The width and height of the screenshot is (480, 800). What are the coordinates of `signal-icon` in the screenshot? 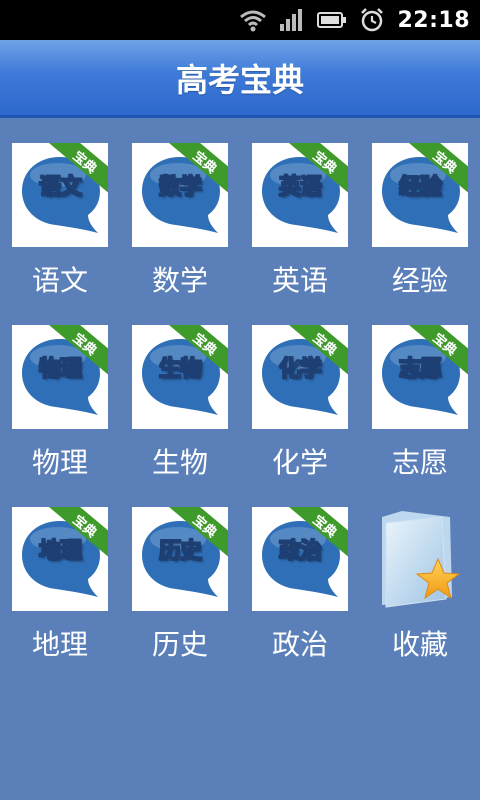 It's located at (292, 20).